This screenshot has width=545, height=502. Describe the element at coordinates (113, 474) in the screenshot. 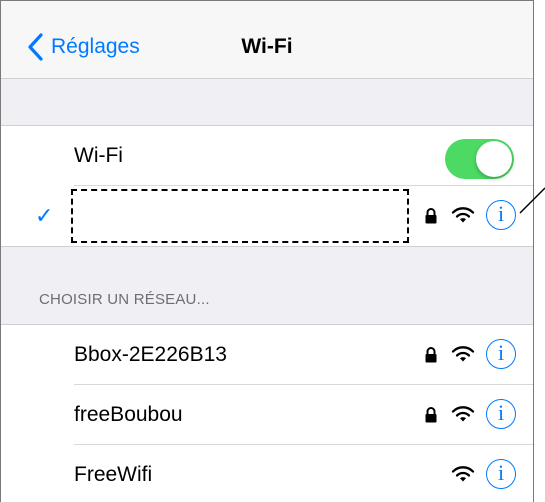

I see `network-name: FreeWifi` at that location.